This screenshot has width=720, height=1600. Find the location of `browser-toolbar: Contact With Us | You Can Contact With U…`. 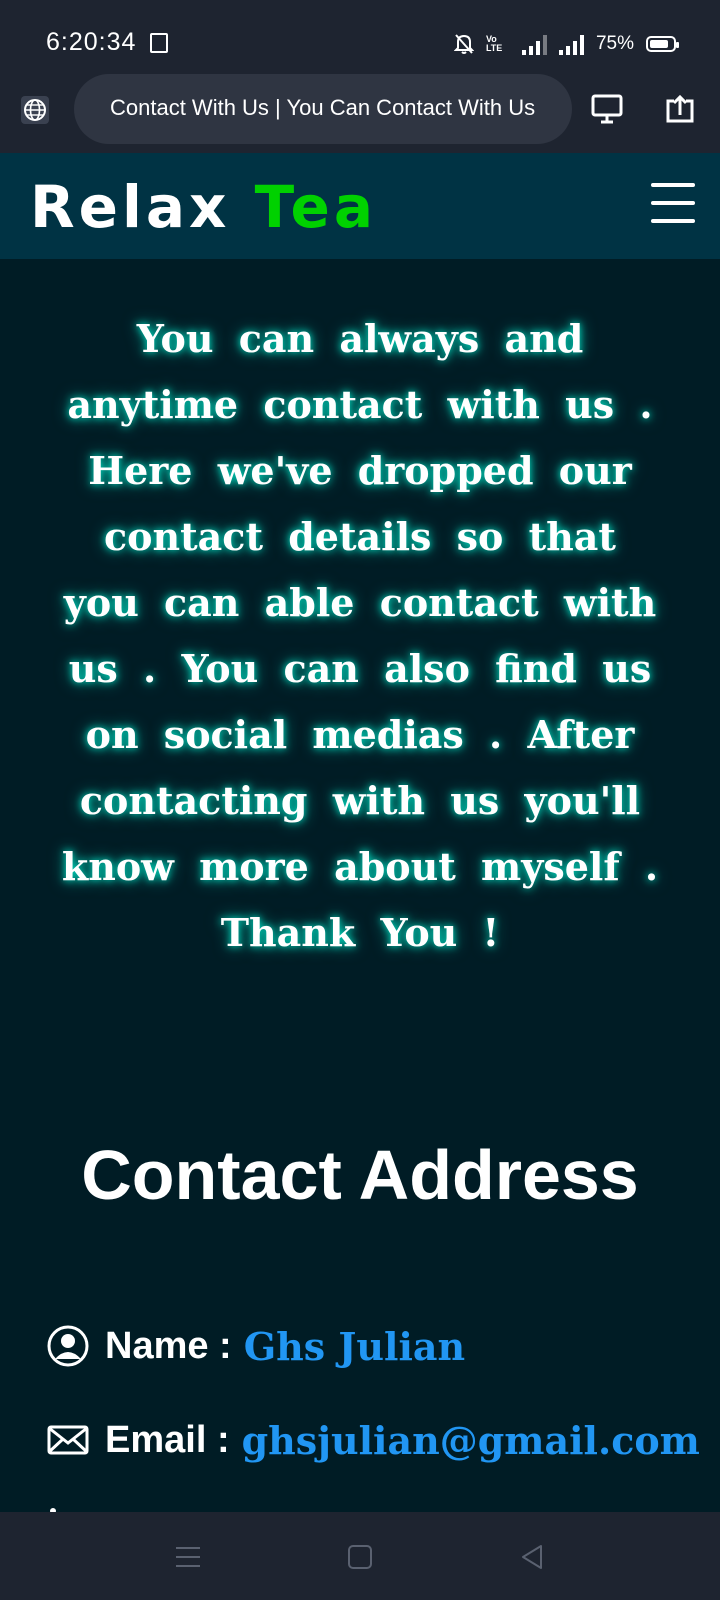

browser-toolbar: Contact With Us | You Can Contact With U… is located at coordinates (360, 108).